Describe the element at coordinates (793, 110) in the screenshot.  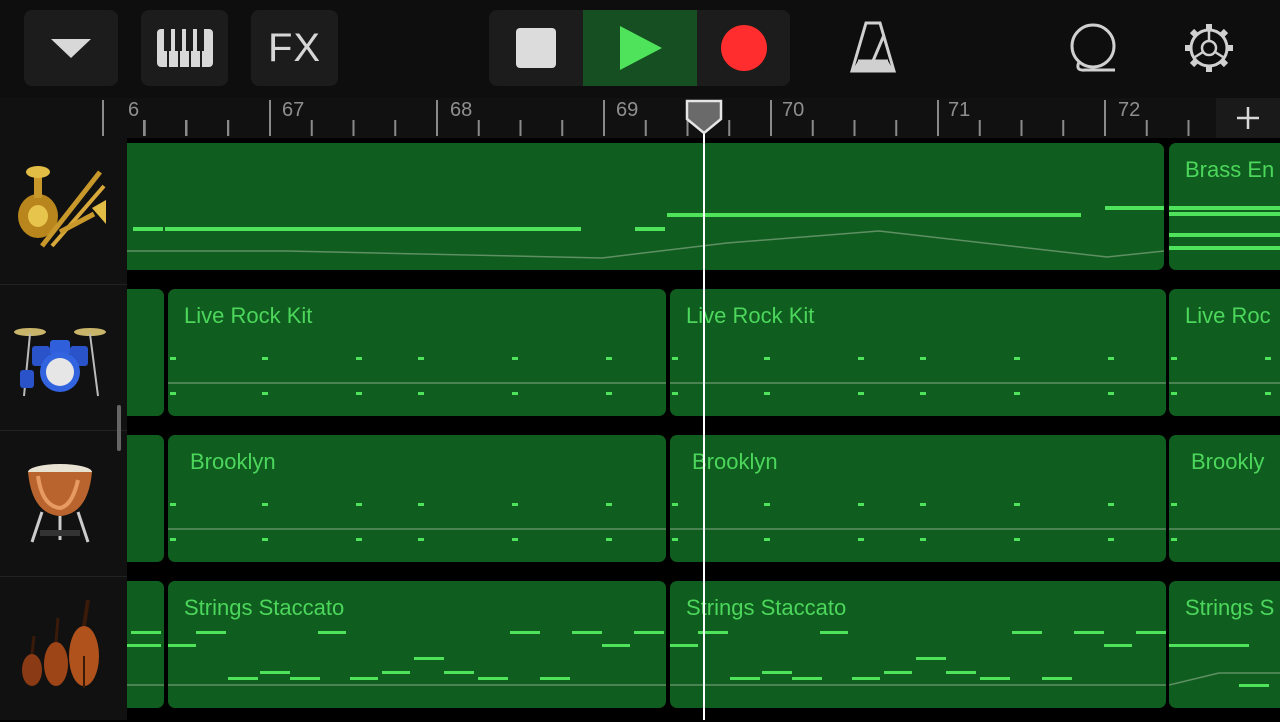
I see `bar-label-70: 70` at that location.